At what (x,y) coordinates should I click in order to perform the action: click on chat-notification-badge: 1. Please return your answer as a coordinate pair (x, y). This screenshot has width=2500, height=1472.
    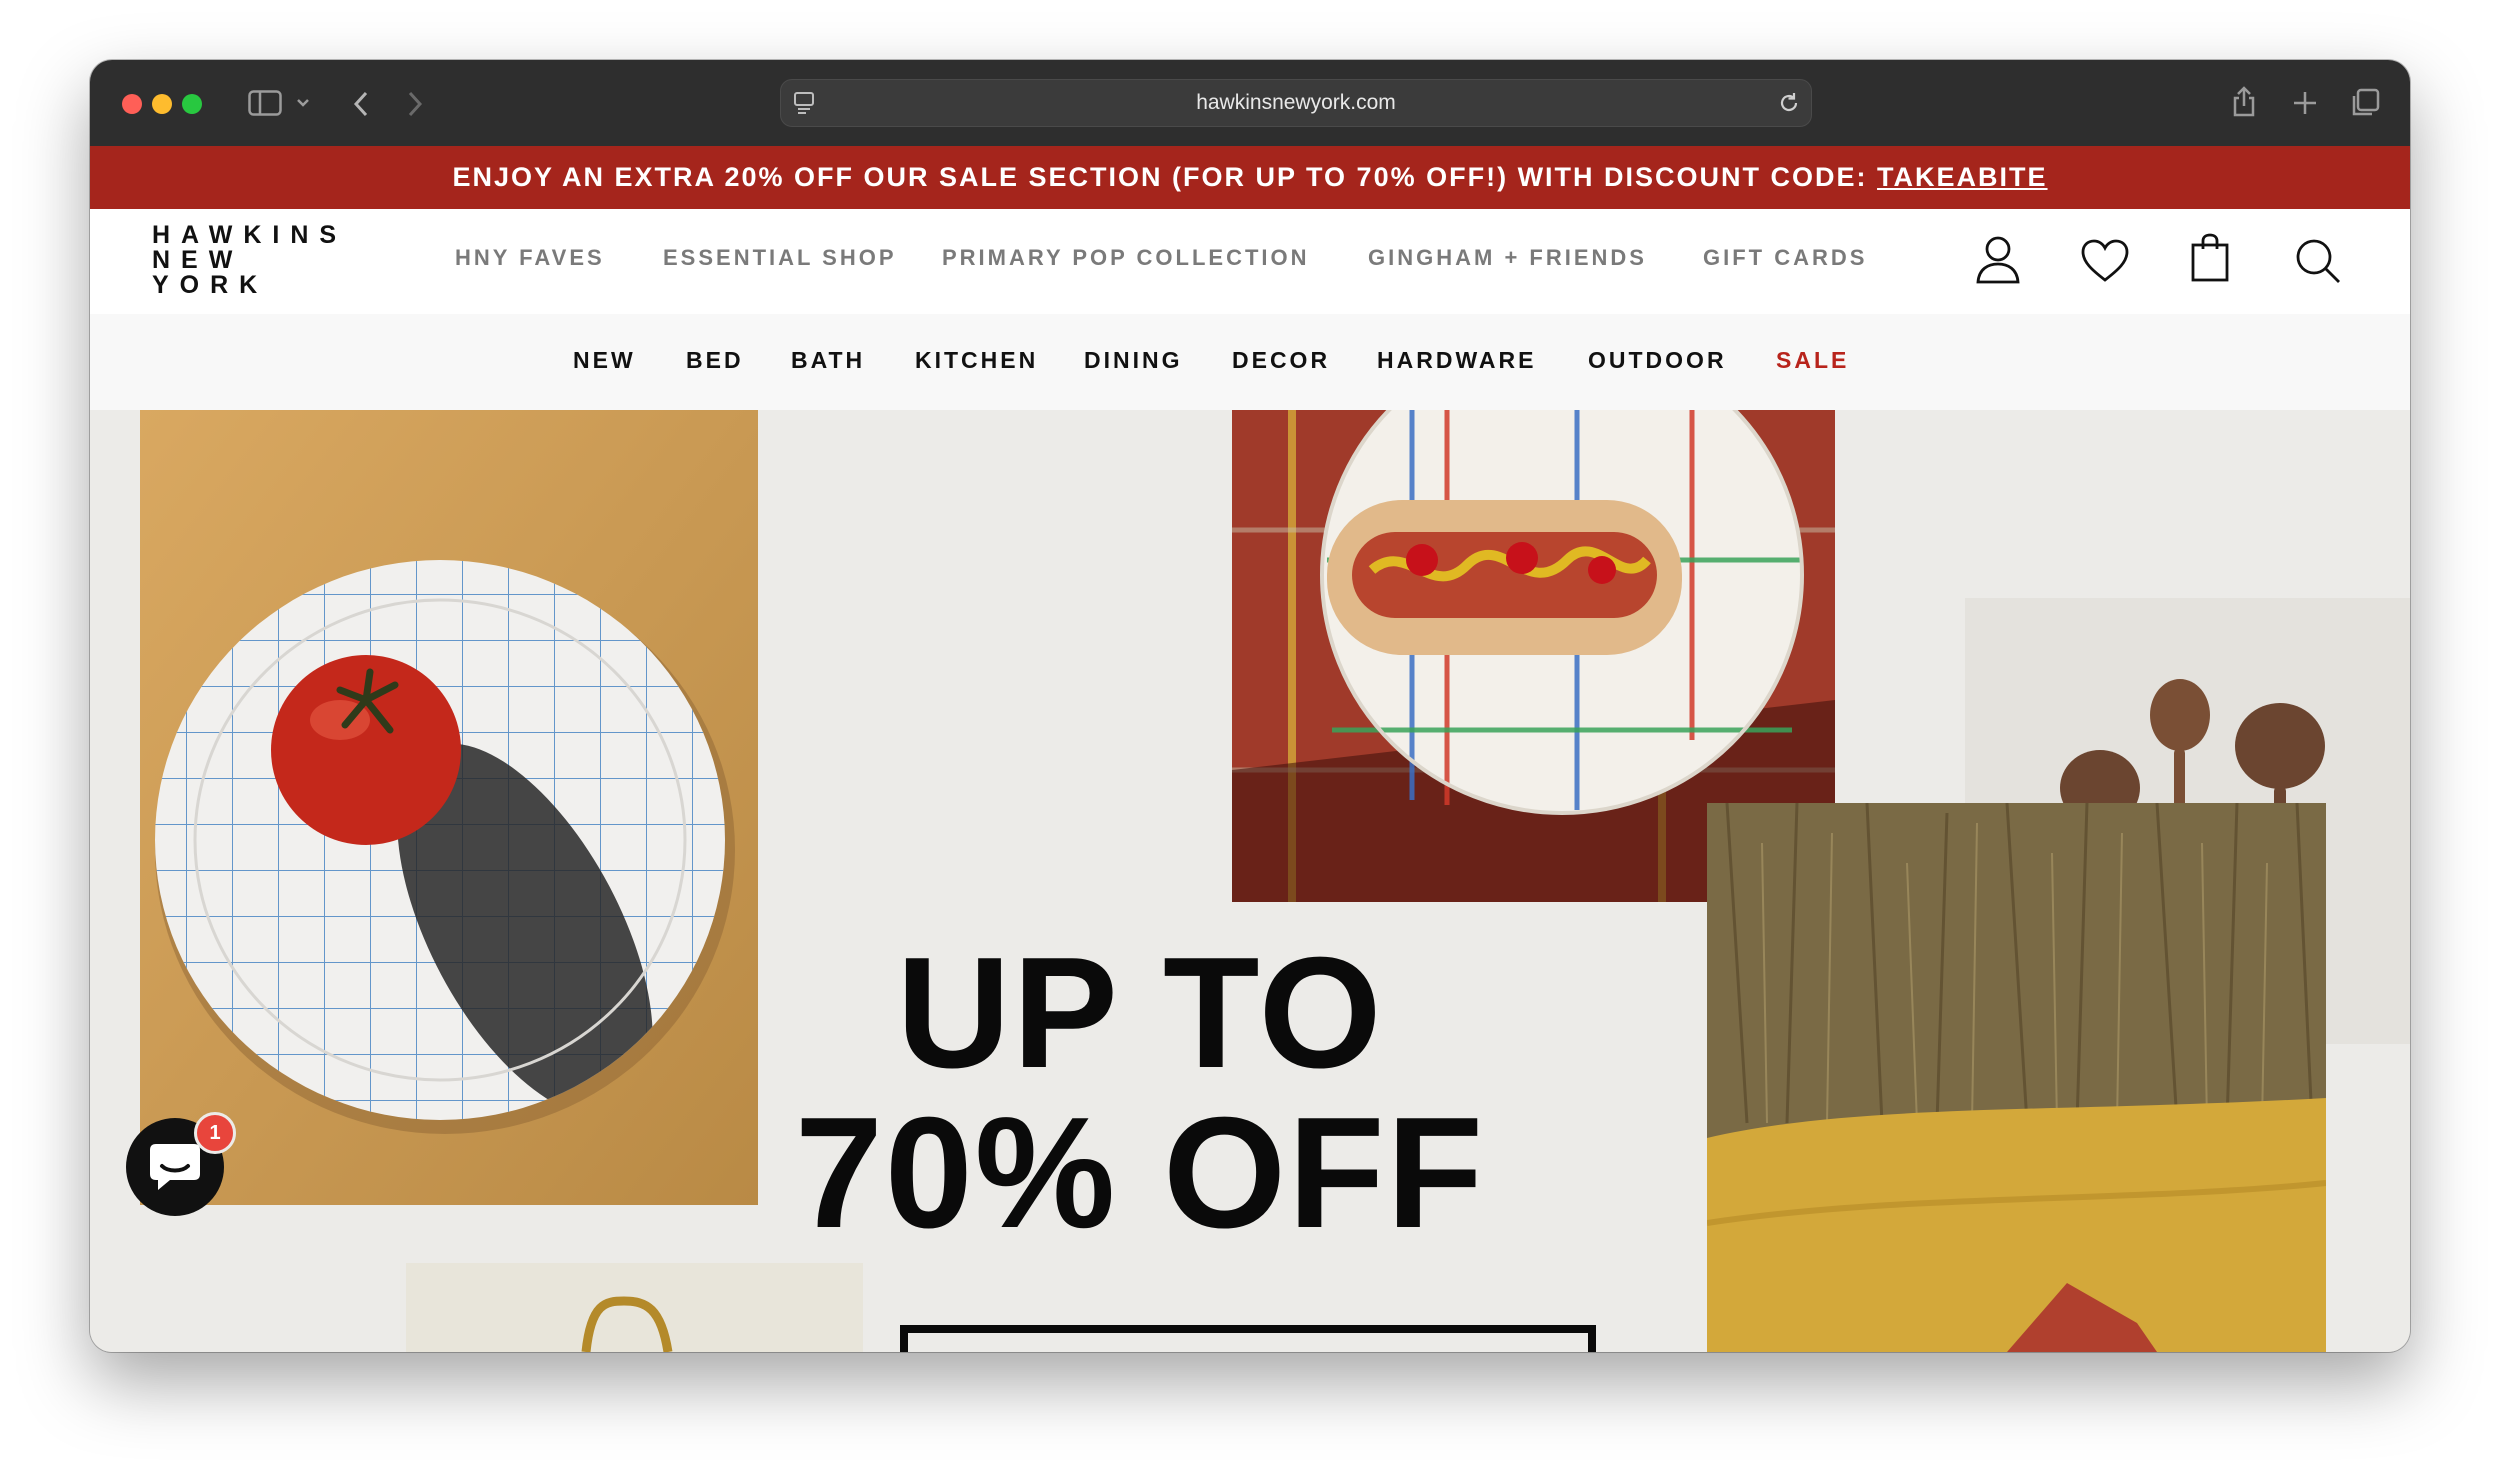
    Looking at the image, I should click on (215, 1133).